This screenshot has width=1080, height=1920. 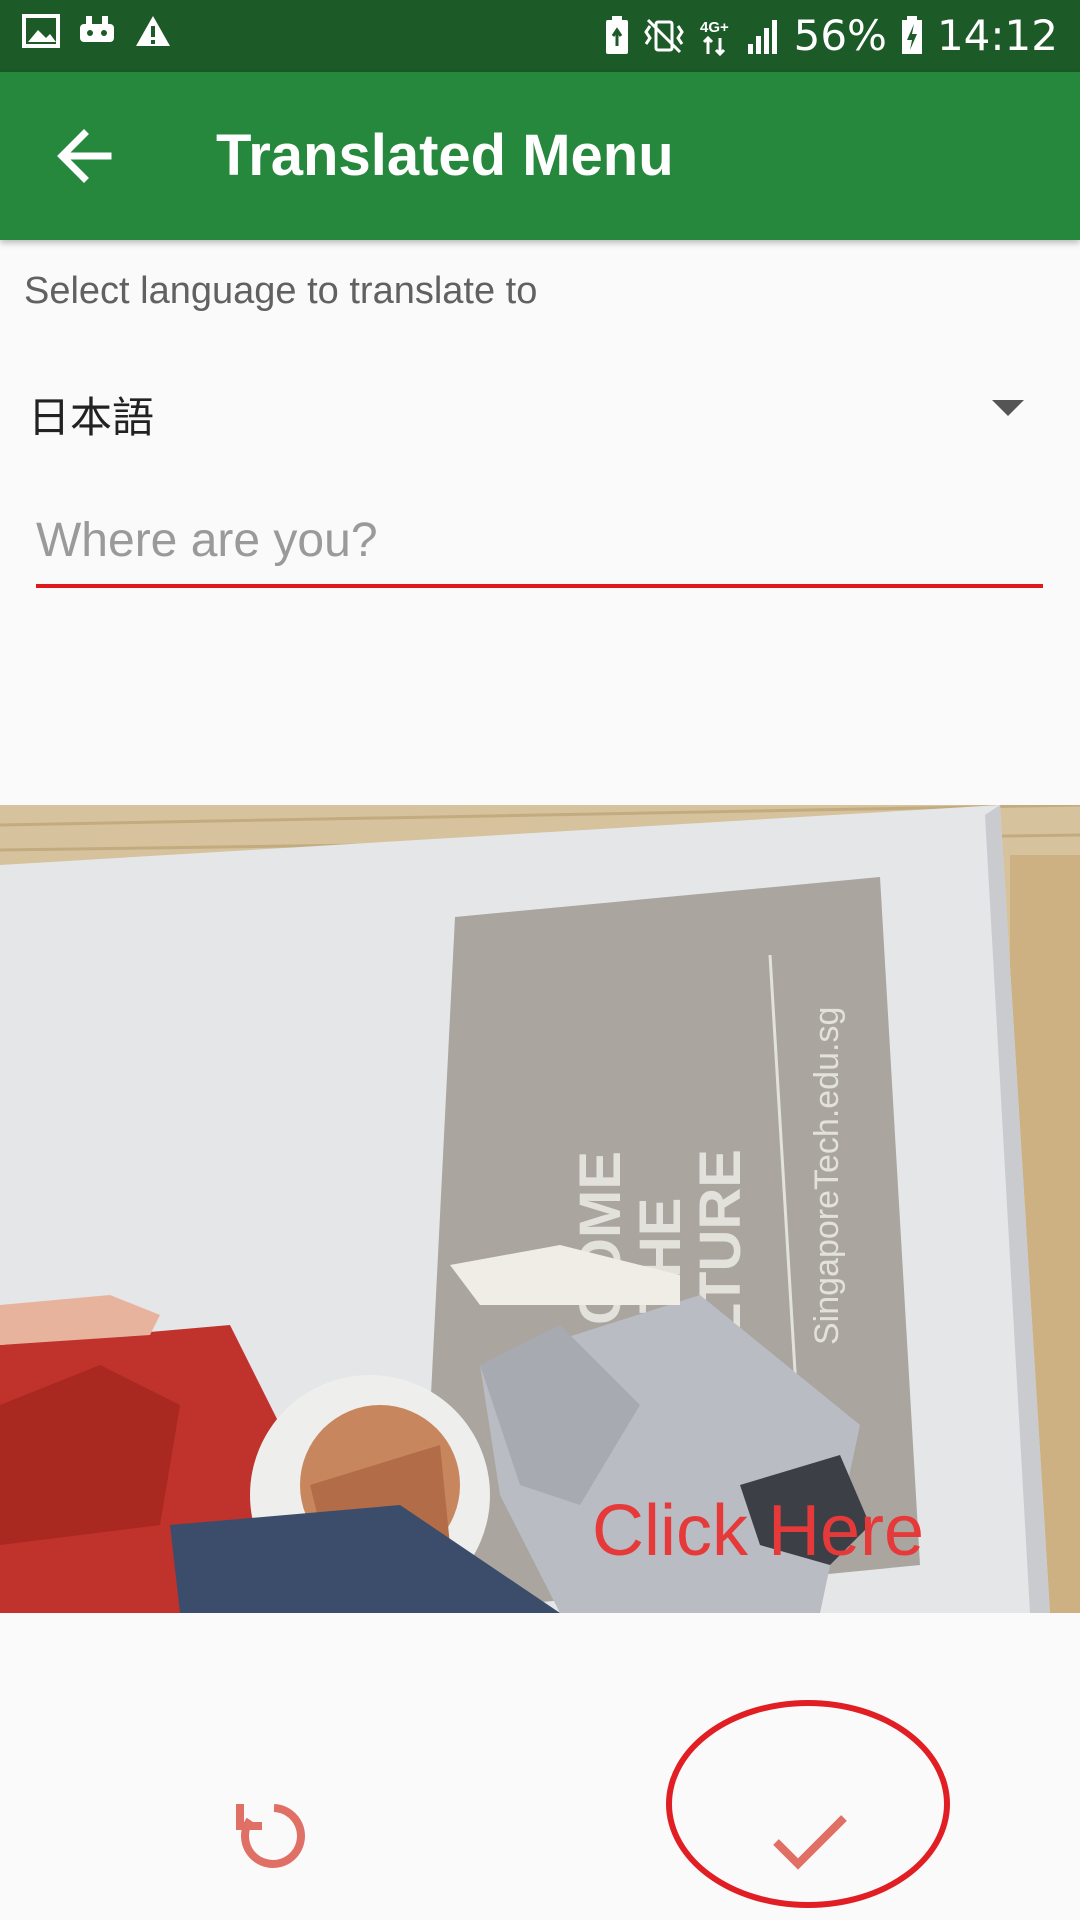 What do you see at coordinates (539, 544) in the screenshot?
I see `query-input` at bounding box center [539, 544].